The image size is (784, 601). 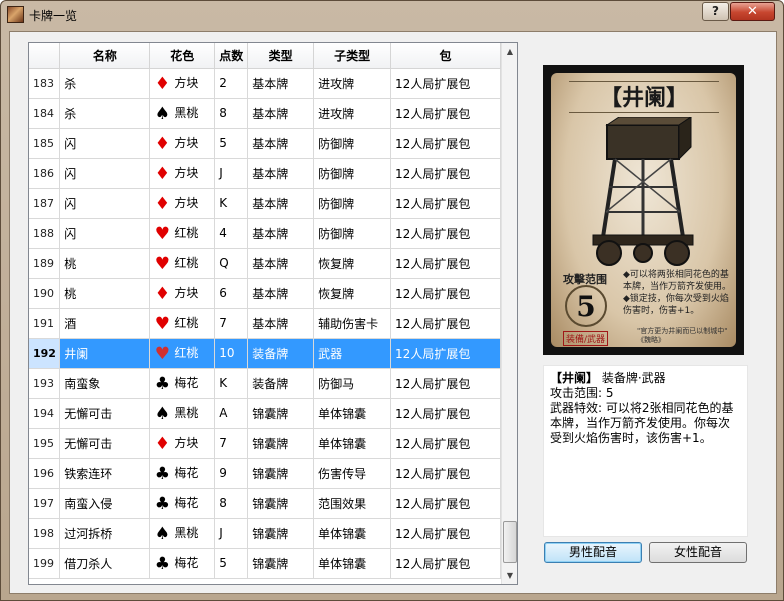 What do you see at coordinates (45, 413) in the screenshot?
I see `row-number: 194` at bounding box center [45, 413].